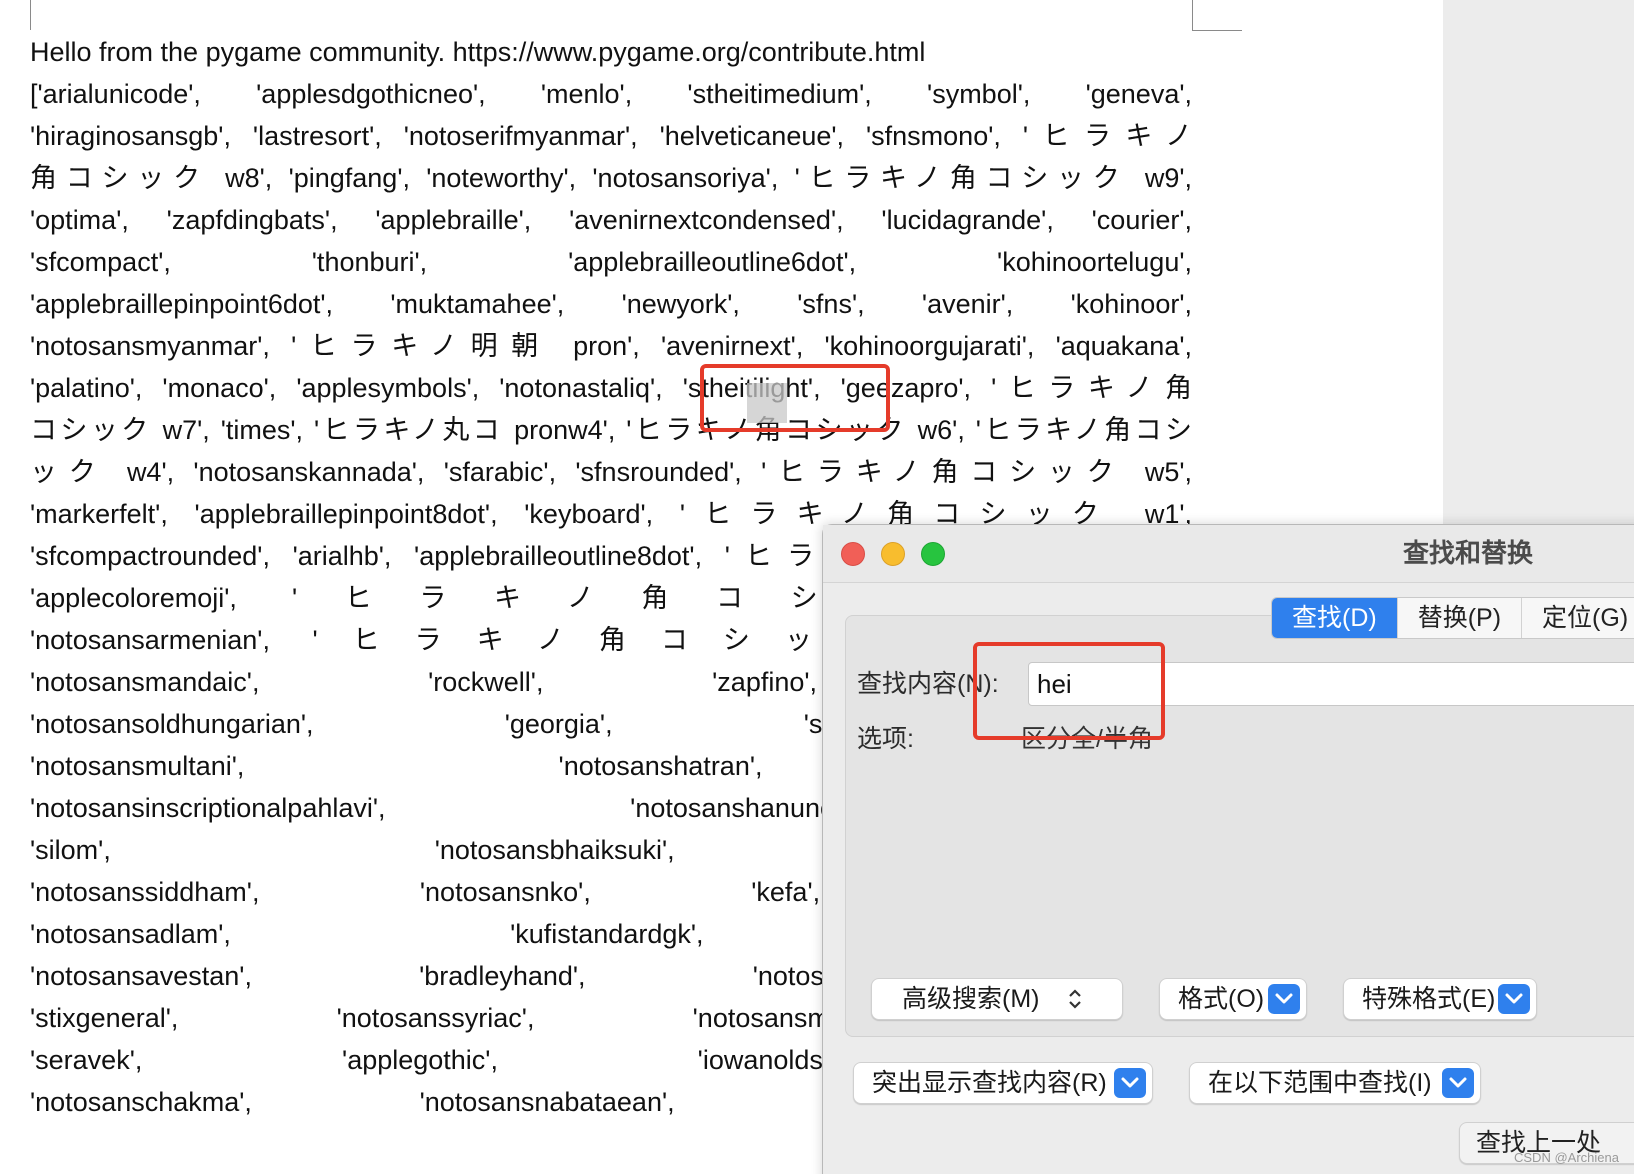  I want to click on tab-find: 查找(D), so click(1335, 618).